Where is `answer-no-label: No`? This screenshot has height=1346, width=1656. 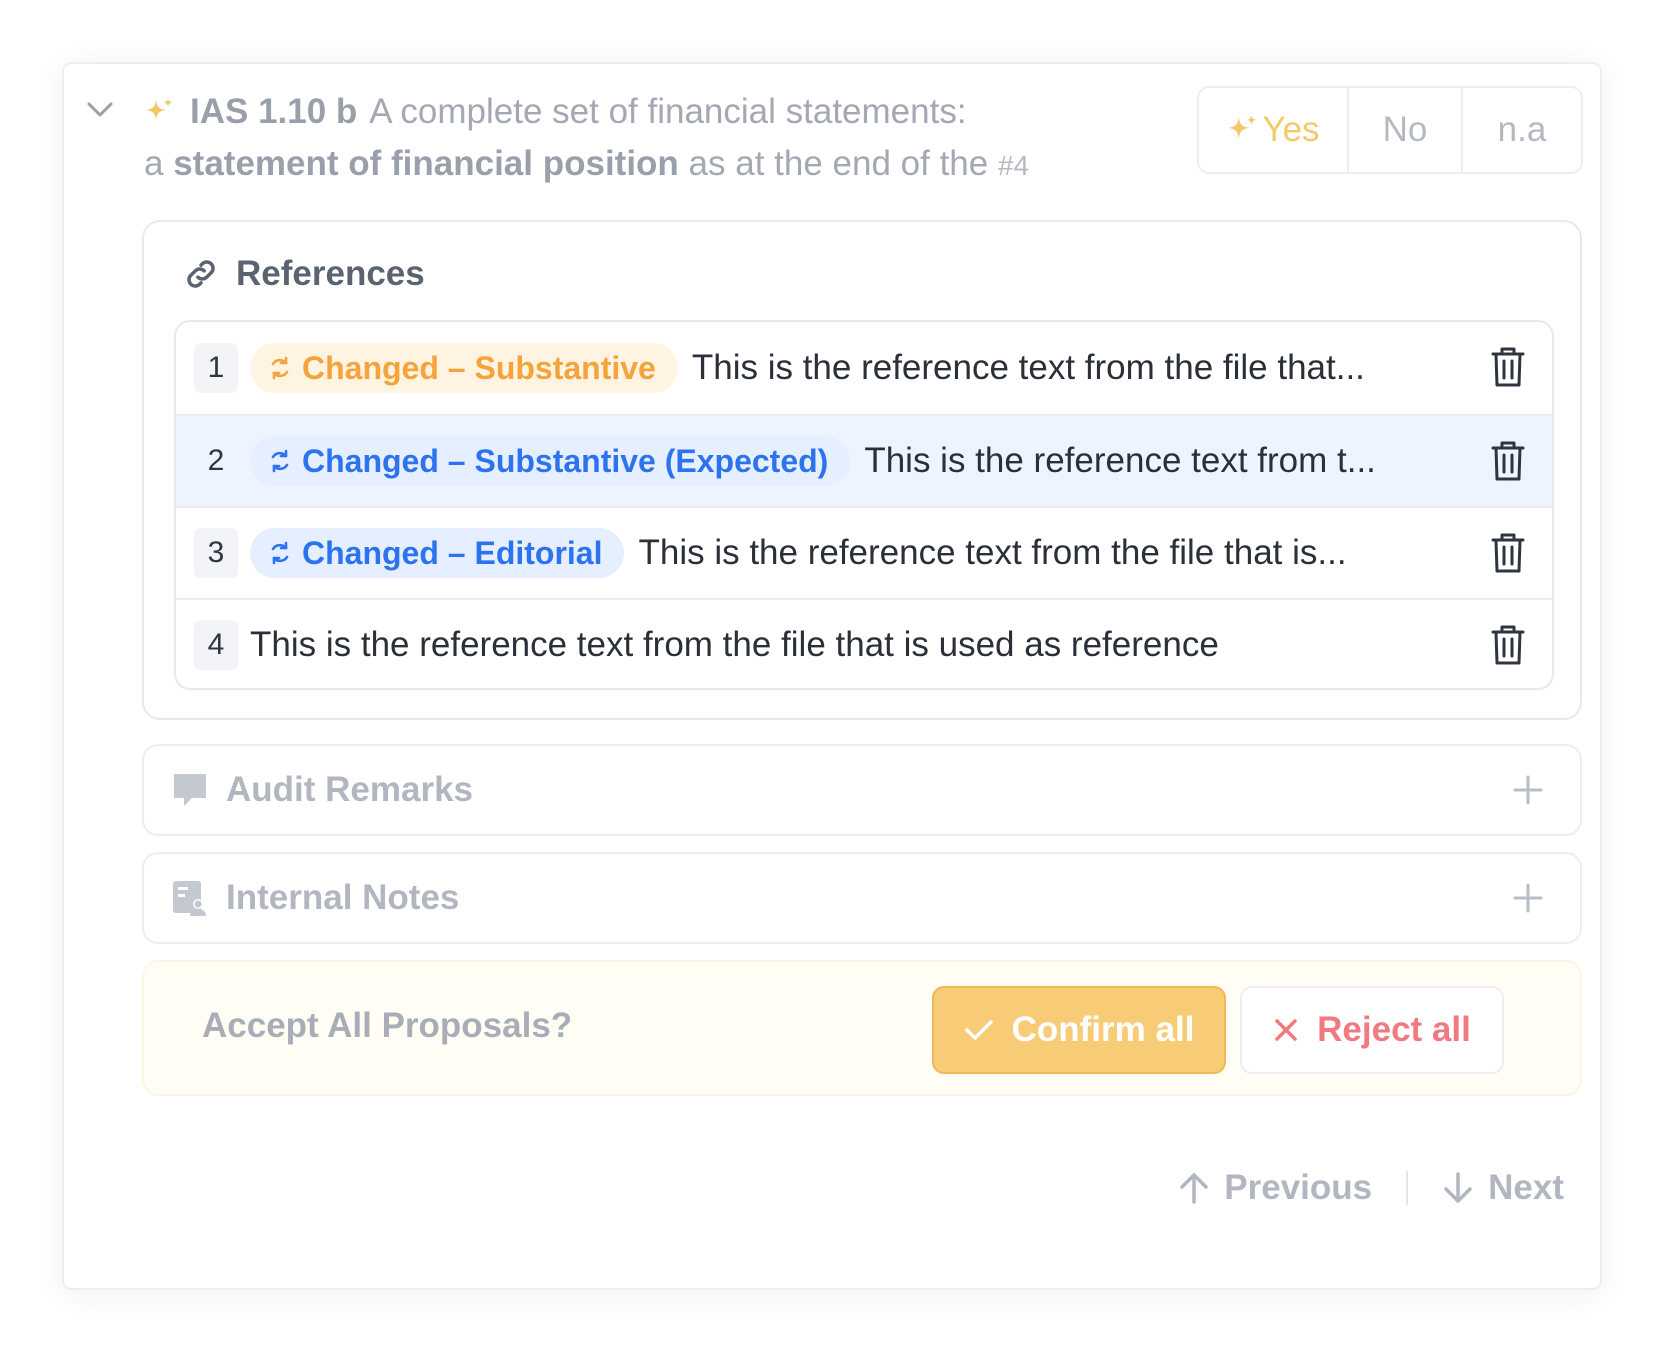
answer-no-label: No is located at coordinates (1405, 129).